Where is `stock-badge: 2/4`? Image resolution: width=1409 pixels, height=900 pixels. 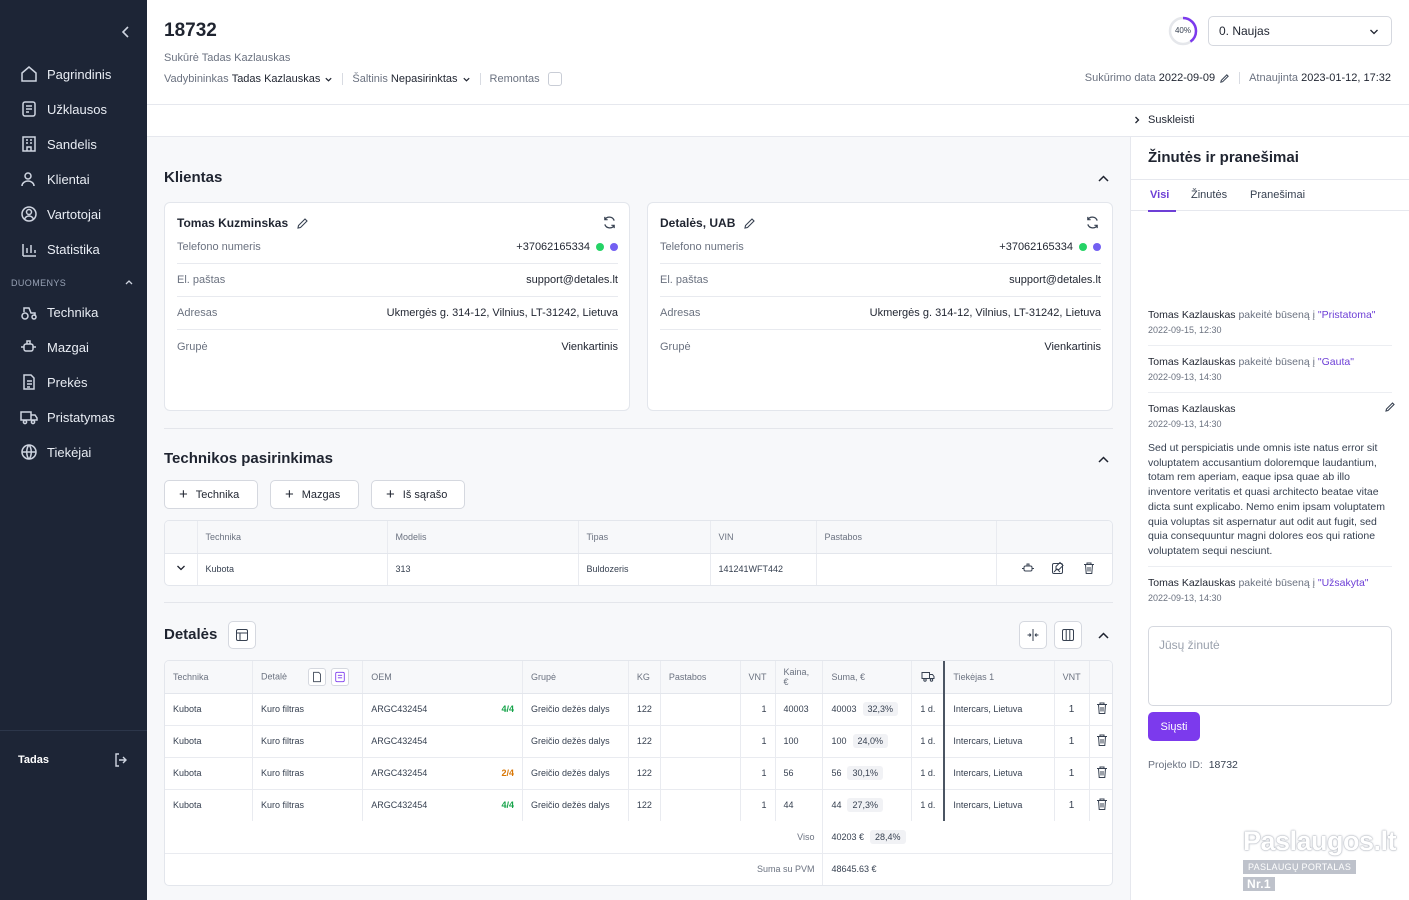 stock-badge: 2/4 is located at coordinates (508, 773).